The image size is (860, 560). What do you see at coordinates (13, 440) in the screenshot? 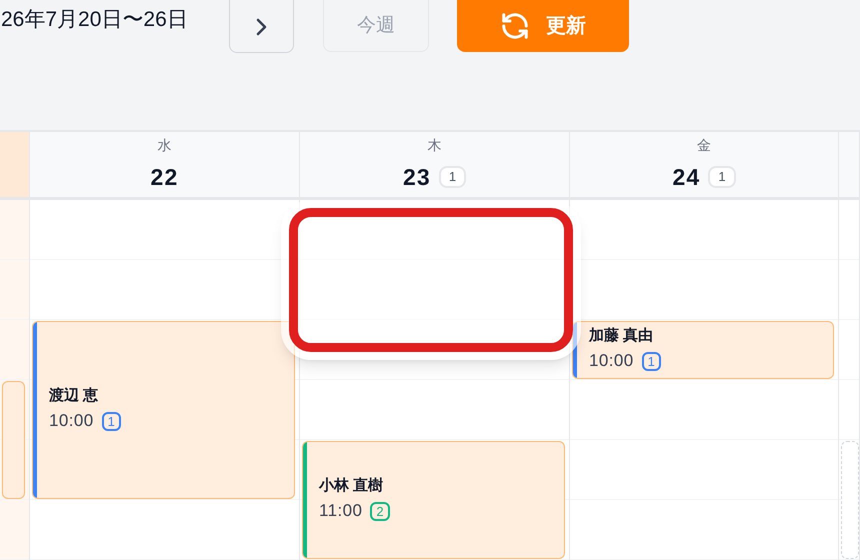
I see `event-card` at bounding box center [13, 440].